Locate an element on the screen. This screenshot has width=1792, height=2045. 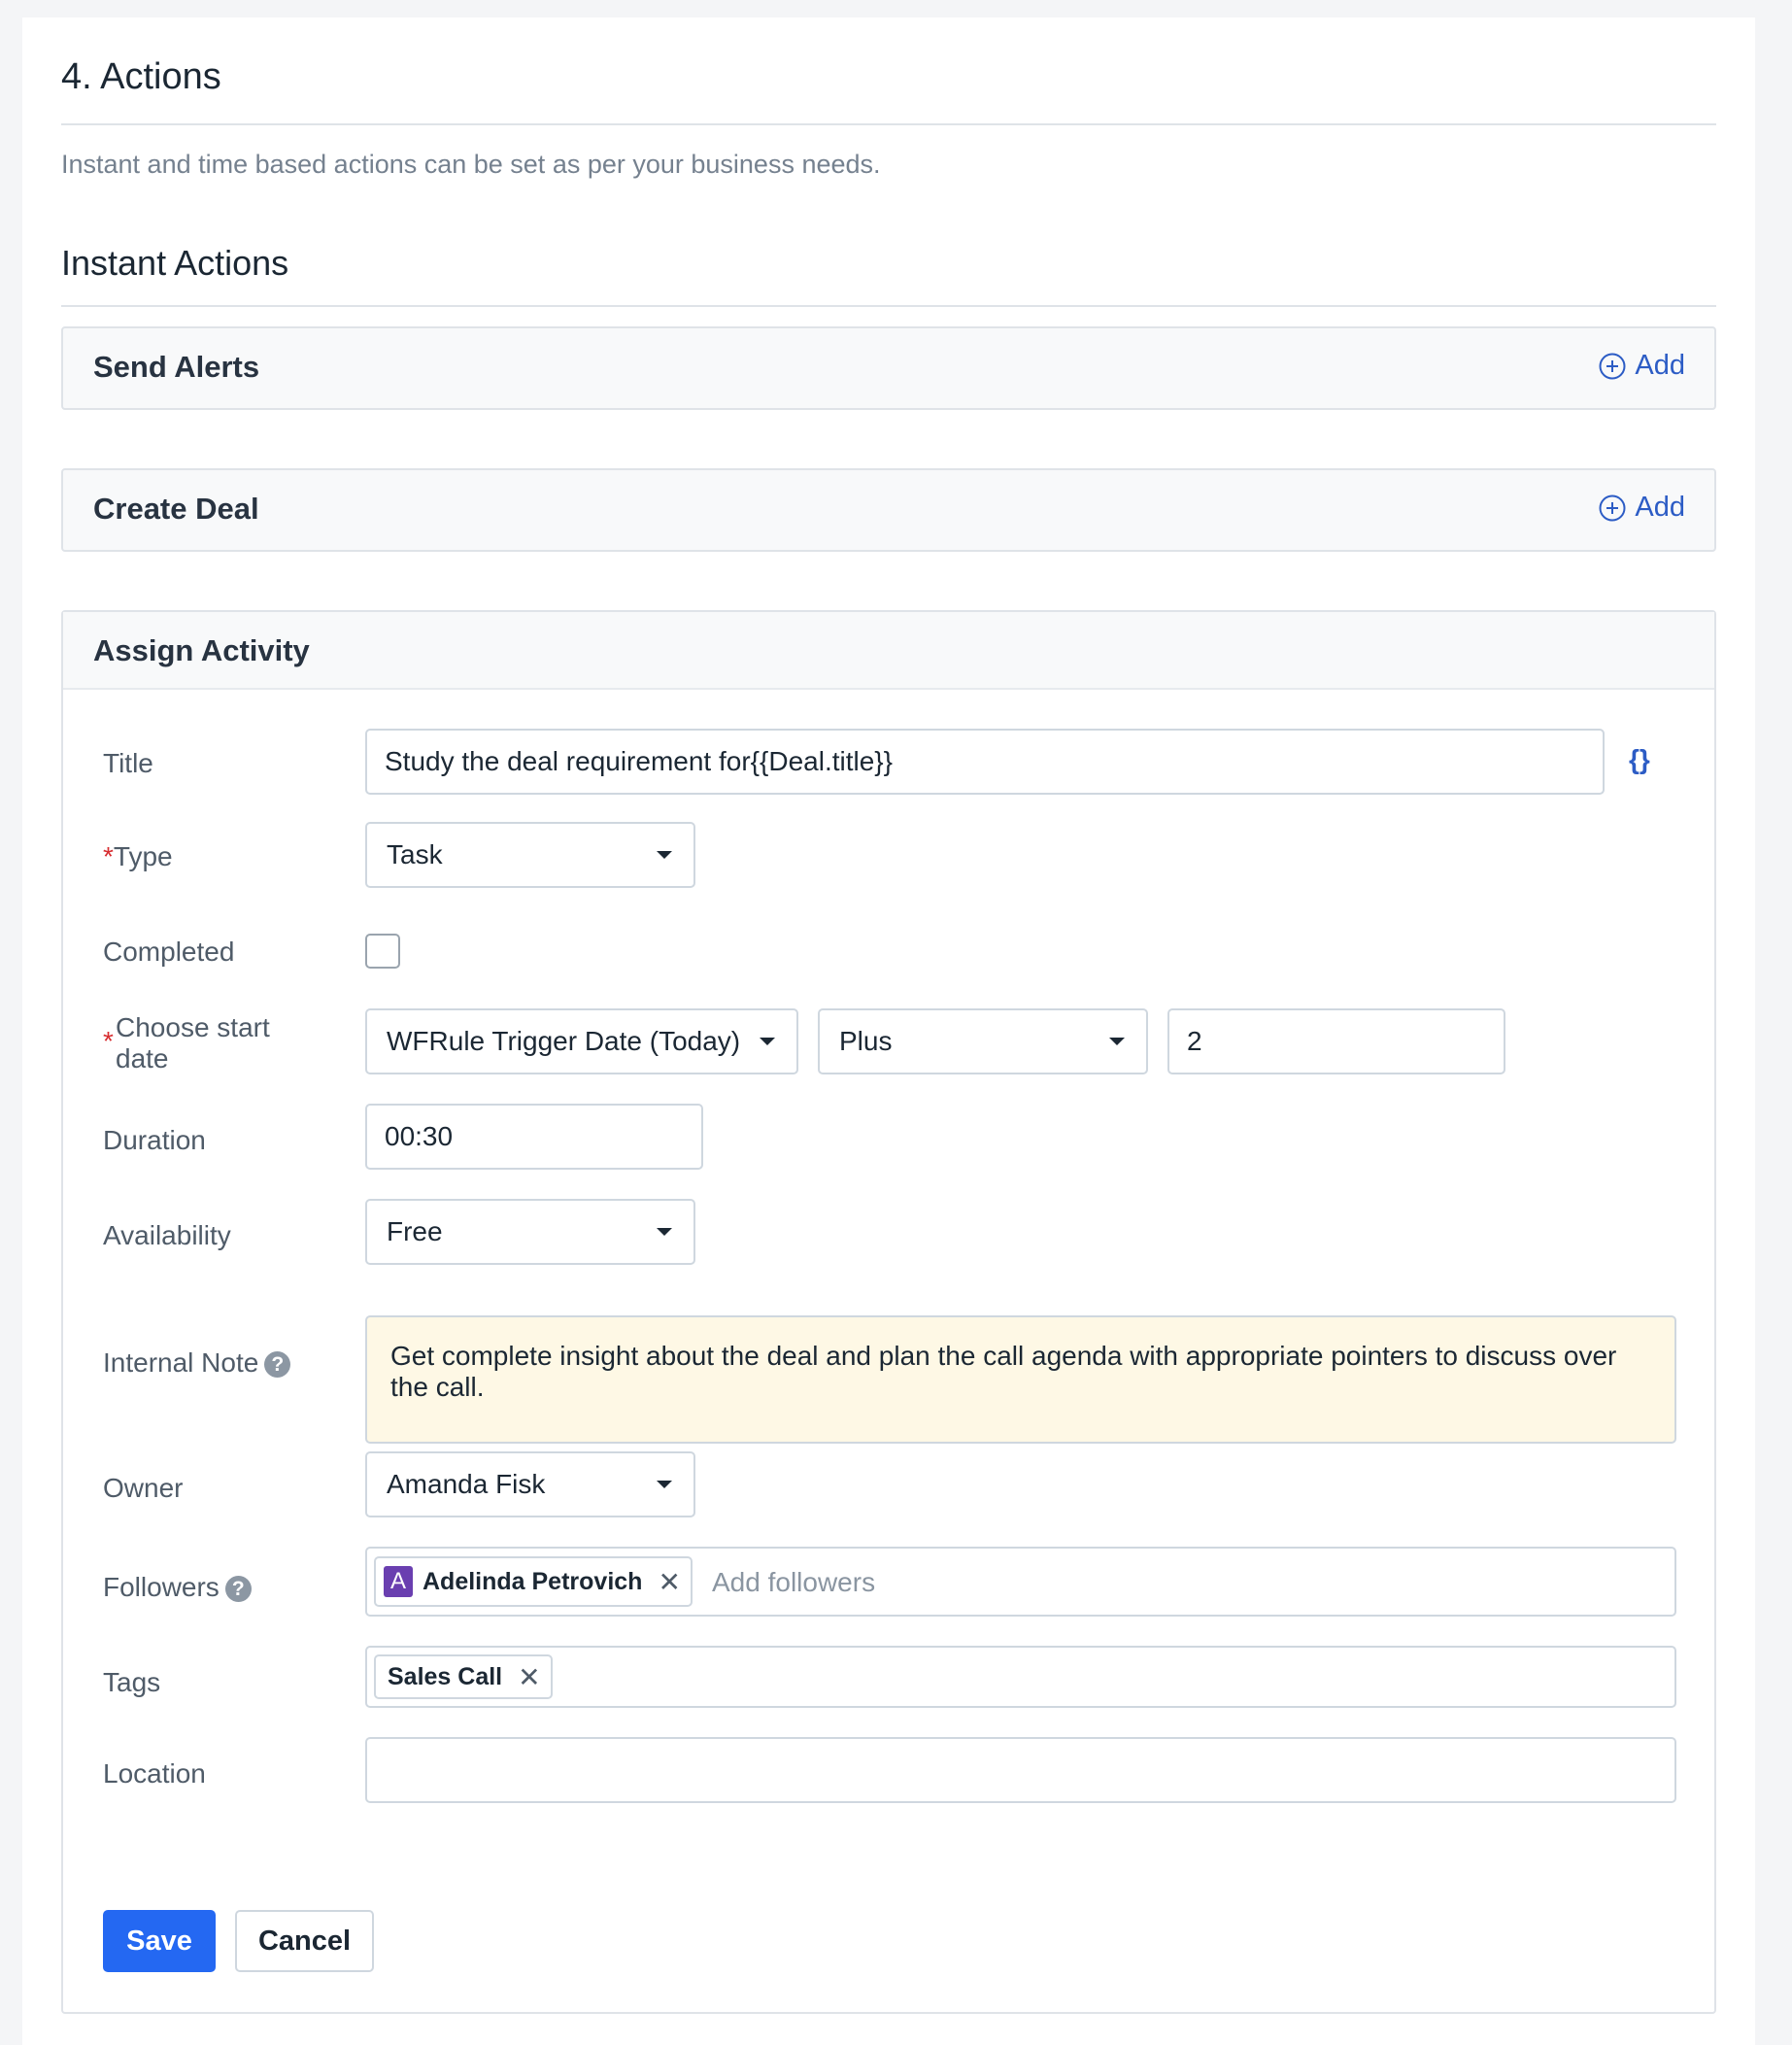
operator-value: Plus is located at coordinates (866, 1041).